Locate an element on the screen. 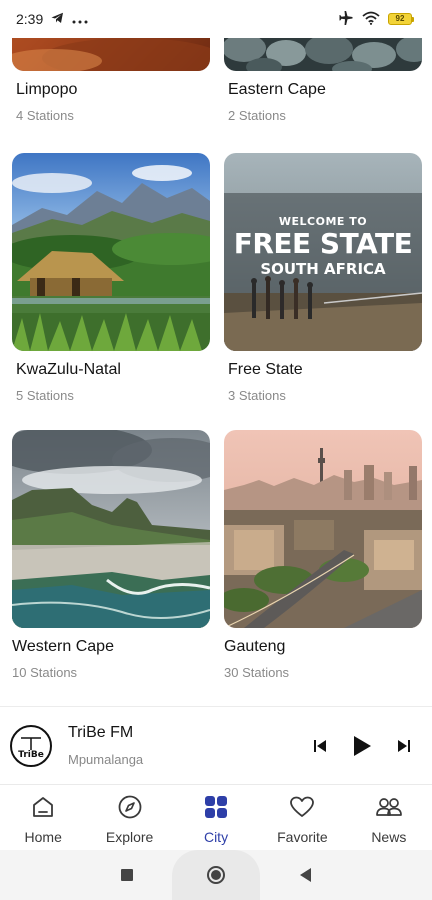 Image resolution: width=432 pixels, height=900 pixels. card-title: Limpopo is located at coordinates (47, 89).